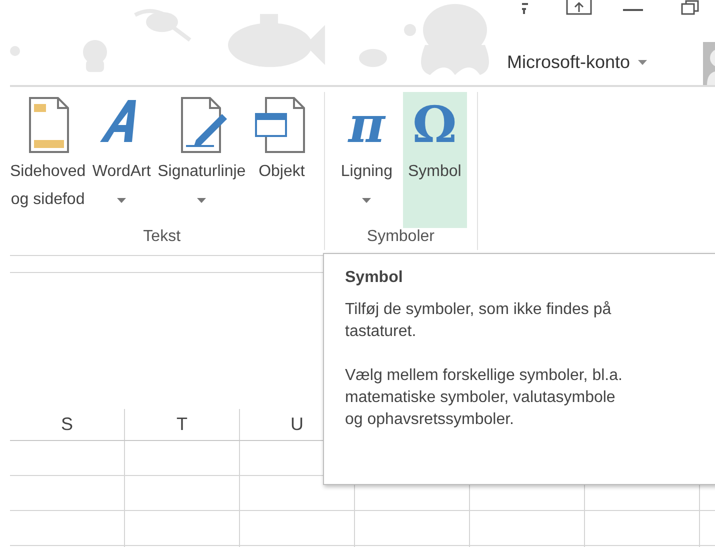 This screenshot has width=715, height=547. I want to click on equation-button: π Ligning, so click(366, 160).